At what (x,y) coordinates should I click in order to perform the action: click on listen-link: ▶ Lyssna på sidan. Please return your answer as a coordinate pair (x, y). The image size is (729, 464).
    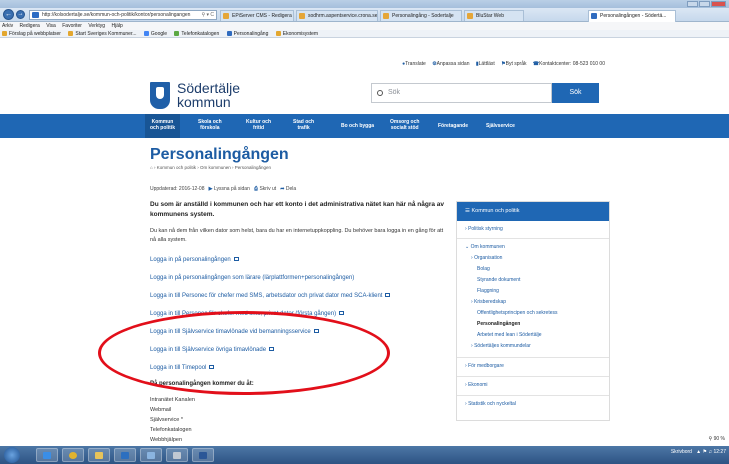
    Looking at the image, I should click on (228, 189).